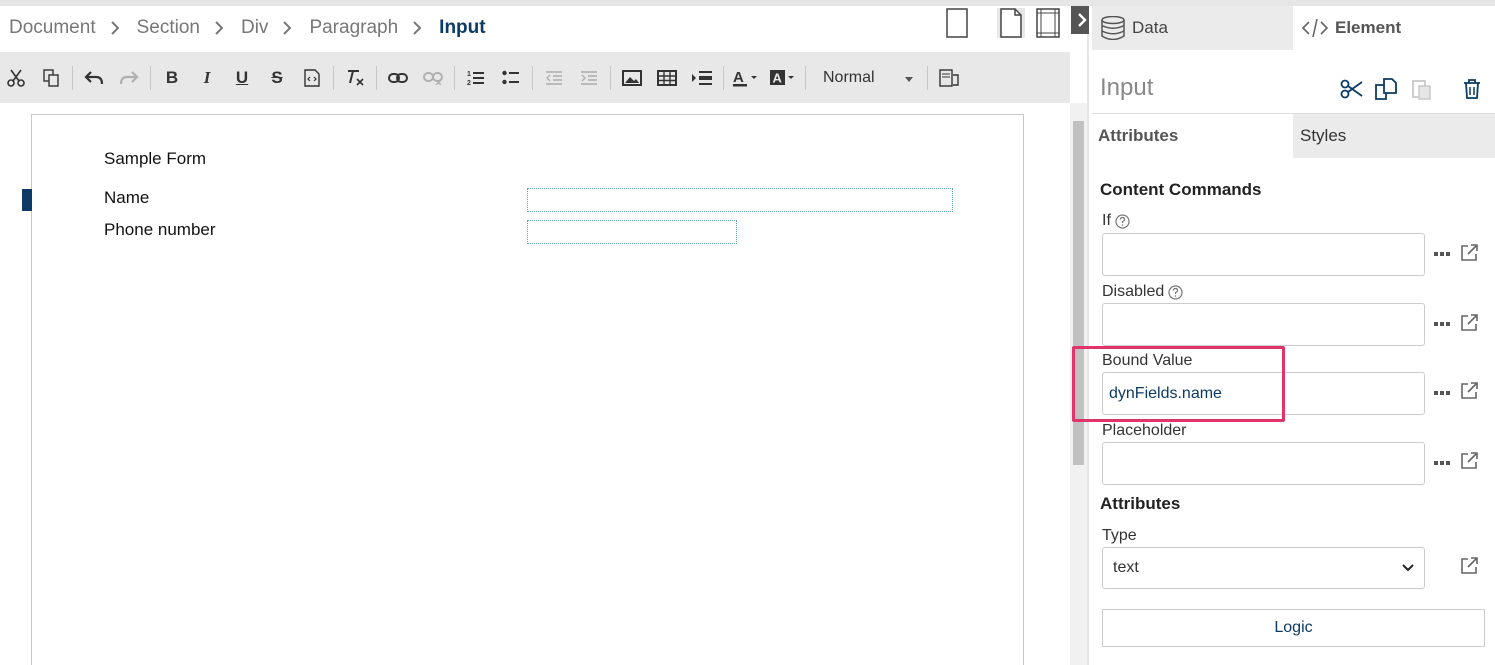  What do you see at coordinates (52, 28) in the screenshot?
I see `breadcrumb-document: Document` at bounding box center [52, 28].